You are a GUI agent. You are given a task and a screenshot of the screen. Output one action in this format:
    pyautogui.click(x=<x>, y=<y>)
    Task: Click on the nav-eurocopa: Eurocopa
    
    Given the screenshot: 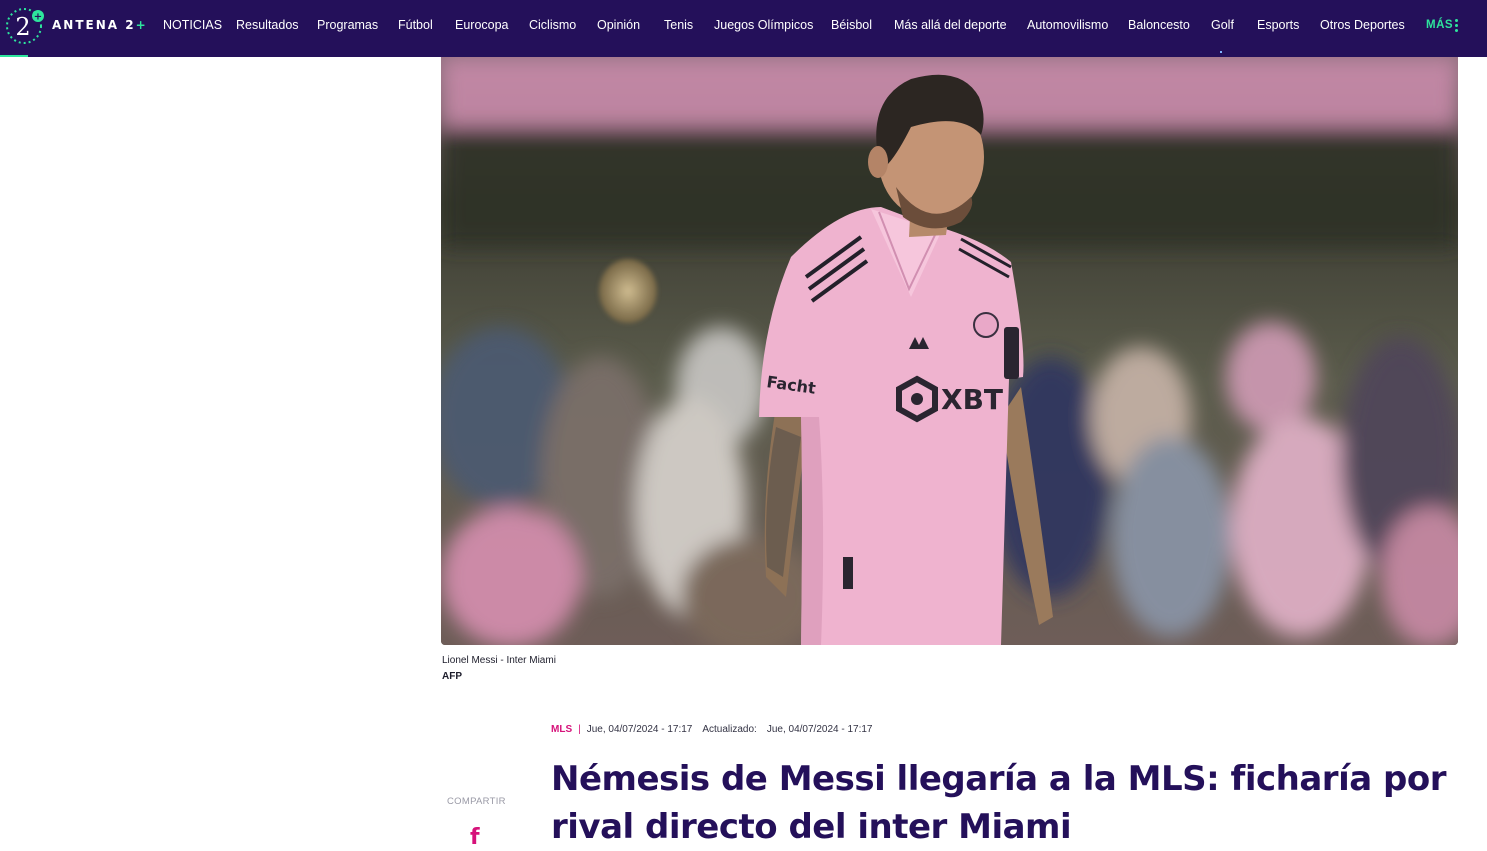 What is the action you would take?
    pyautogui.click(x=482, y=25)
    